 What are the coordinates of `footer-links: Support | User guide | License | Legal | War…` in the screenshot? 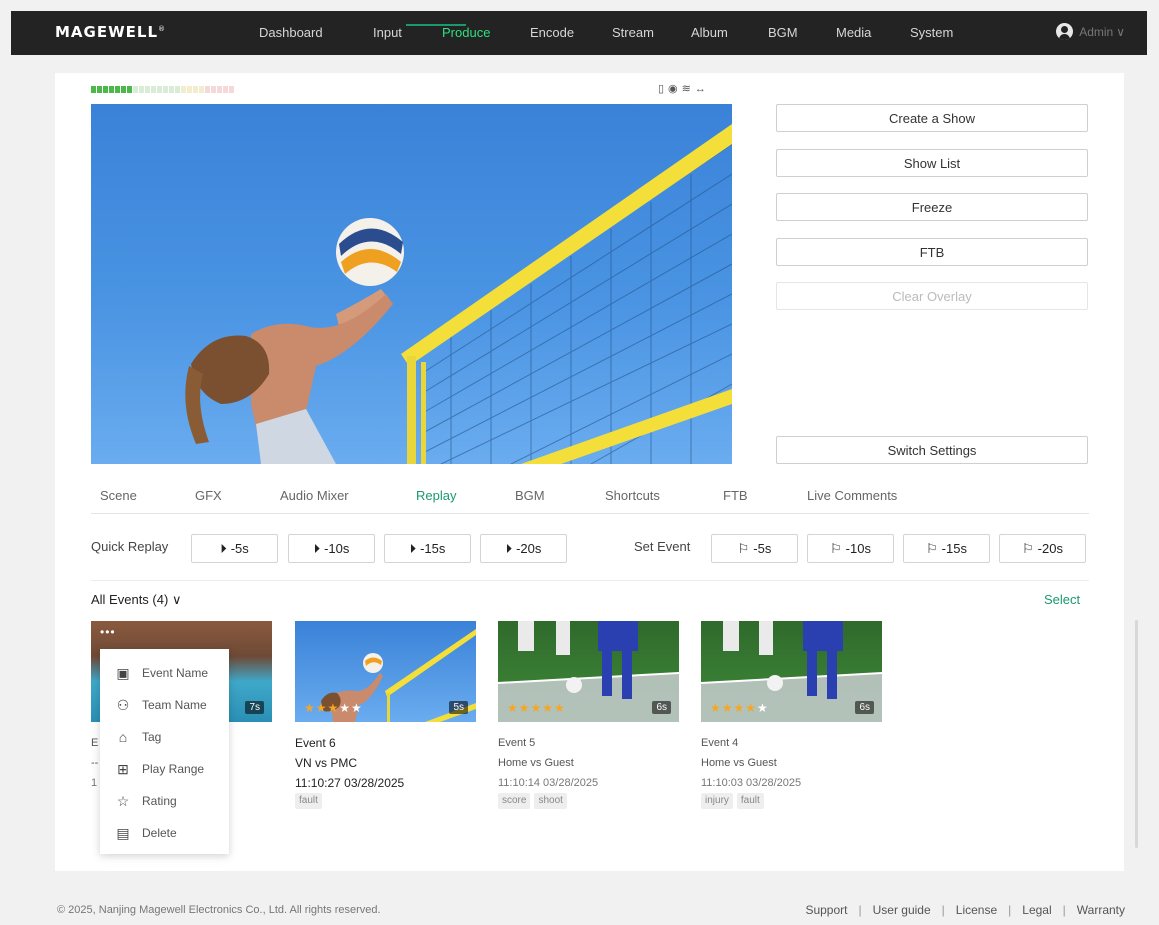 It's located at (965, 910).